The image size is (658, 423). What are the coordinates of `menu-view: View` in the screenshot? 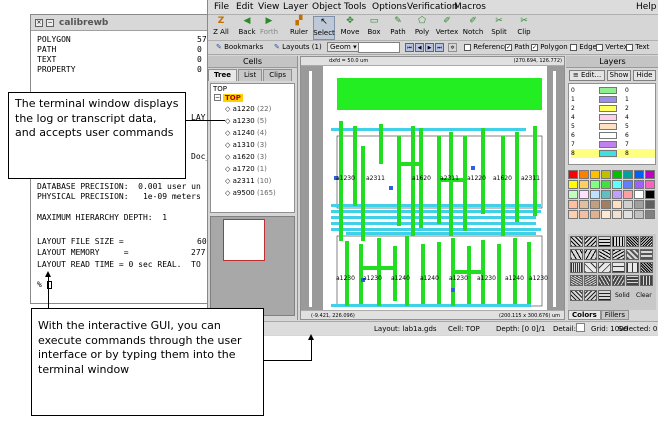 It's located at (268, 7).